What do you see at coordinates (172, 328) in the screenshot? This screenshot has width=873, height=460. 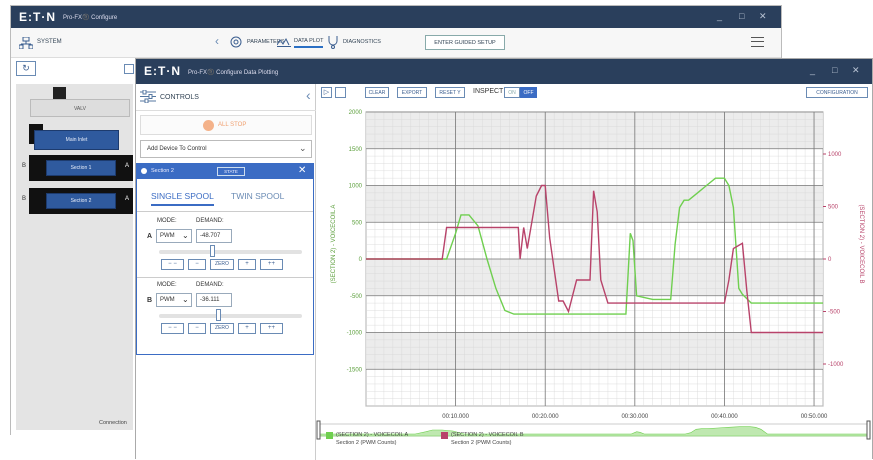 I see `step-down-big-button-b: − −` at bounding box center [172, 328].